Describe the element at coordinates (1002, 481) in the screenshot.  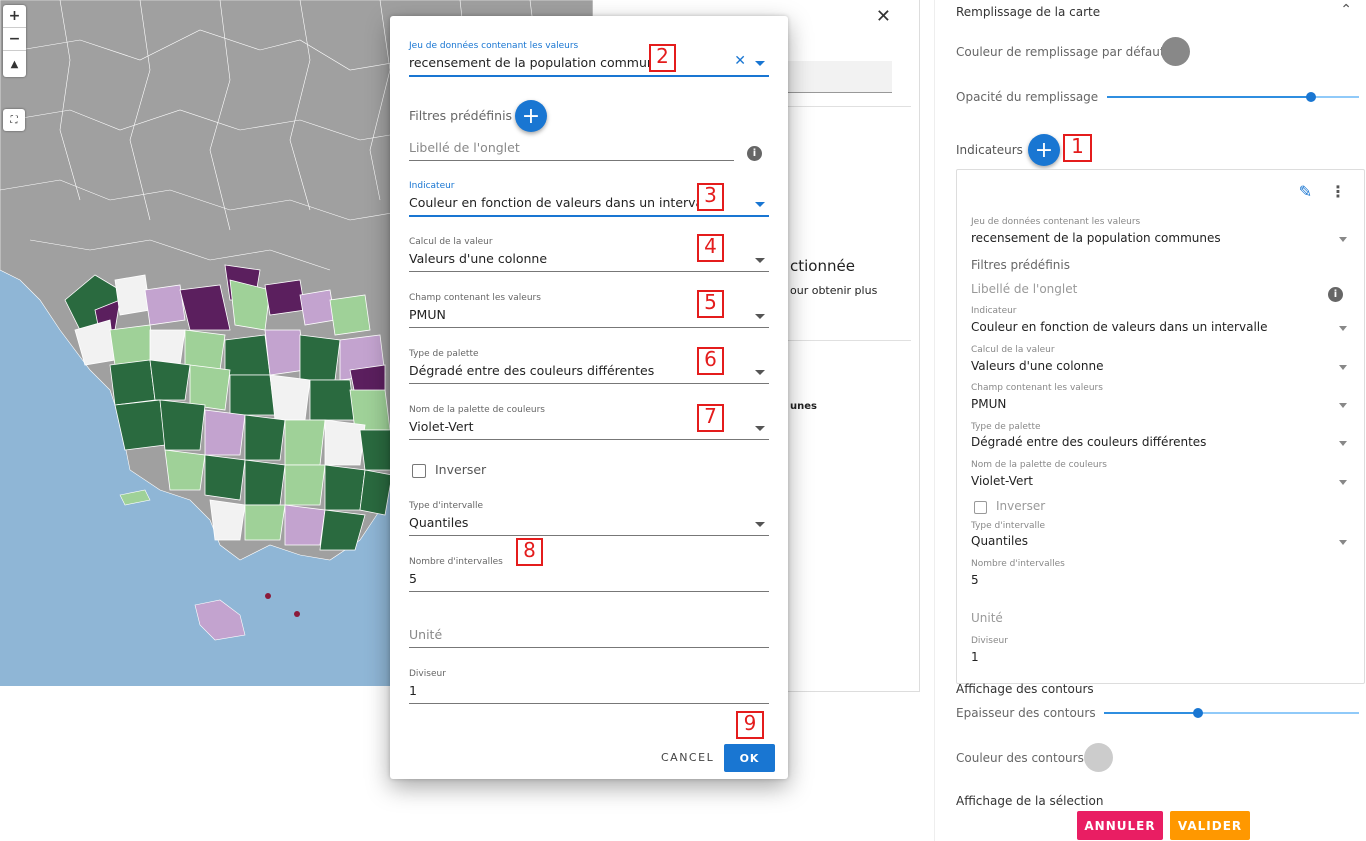
I see `card-palette-name-value: Violet-Vert` at that location.